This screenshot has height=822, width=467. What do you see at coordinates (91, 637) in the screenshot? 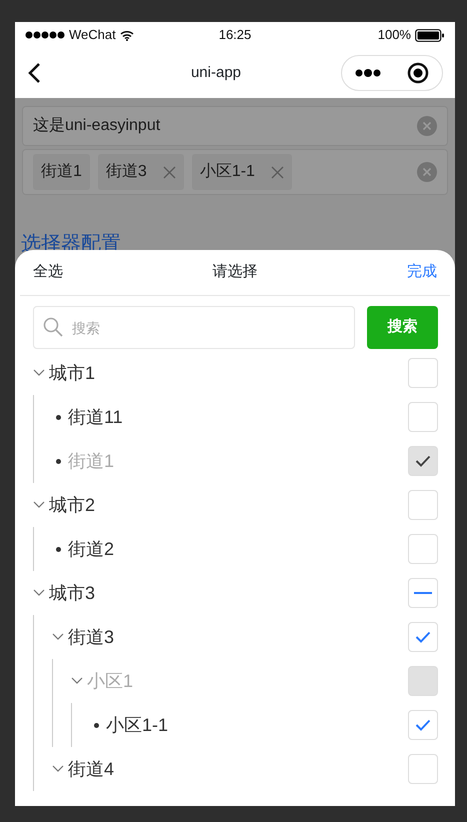
I see `tree-item-label: 街道3` at bounding box center [91, 637].